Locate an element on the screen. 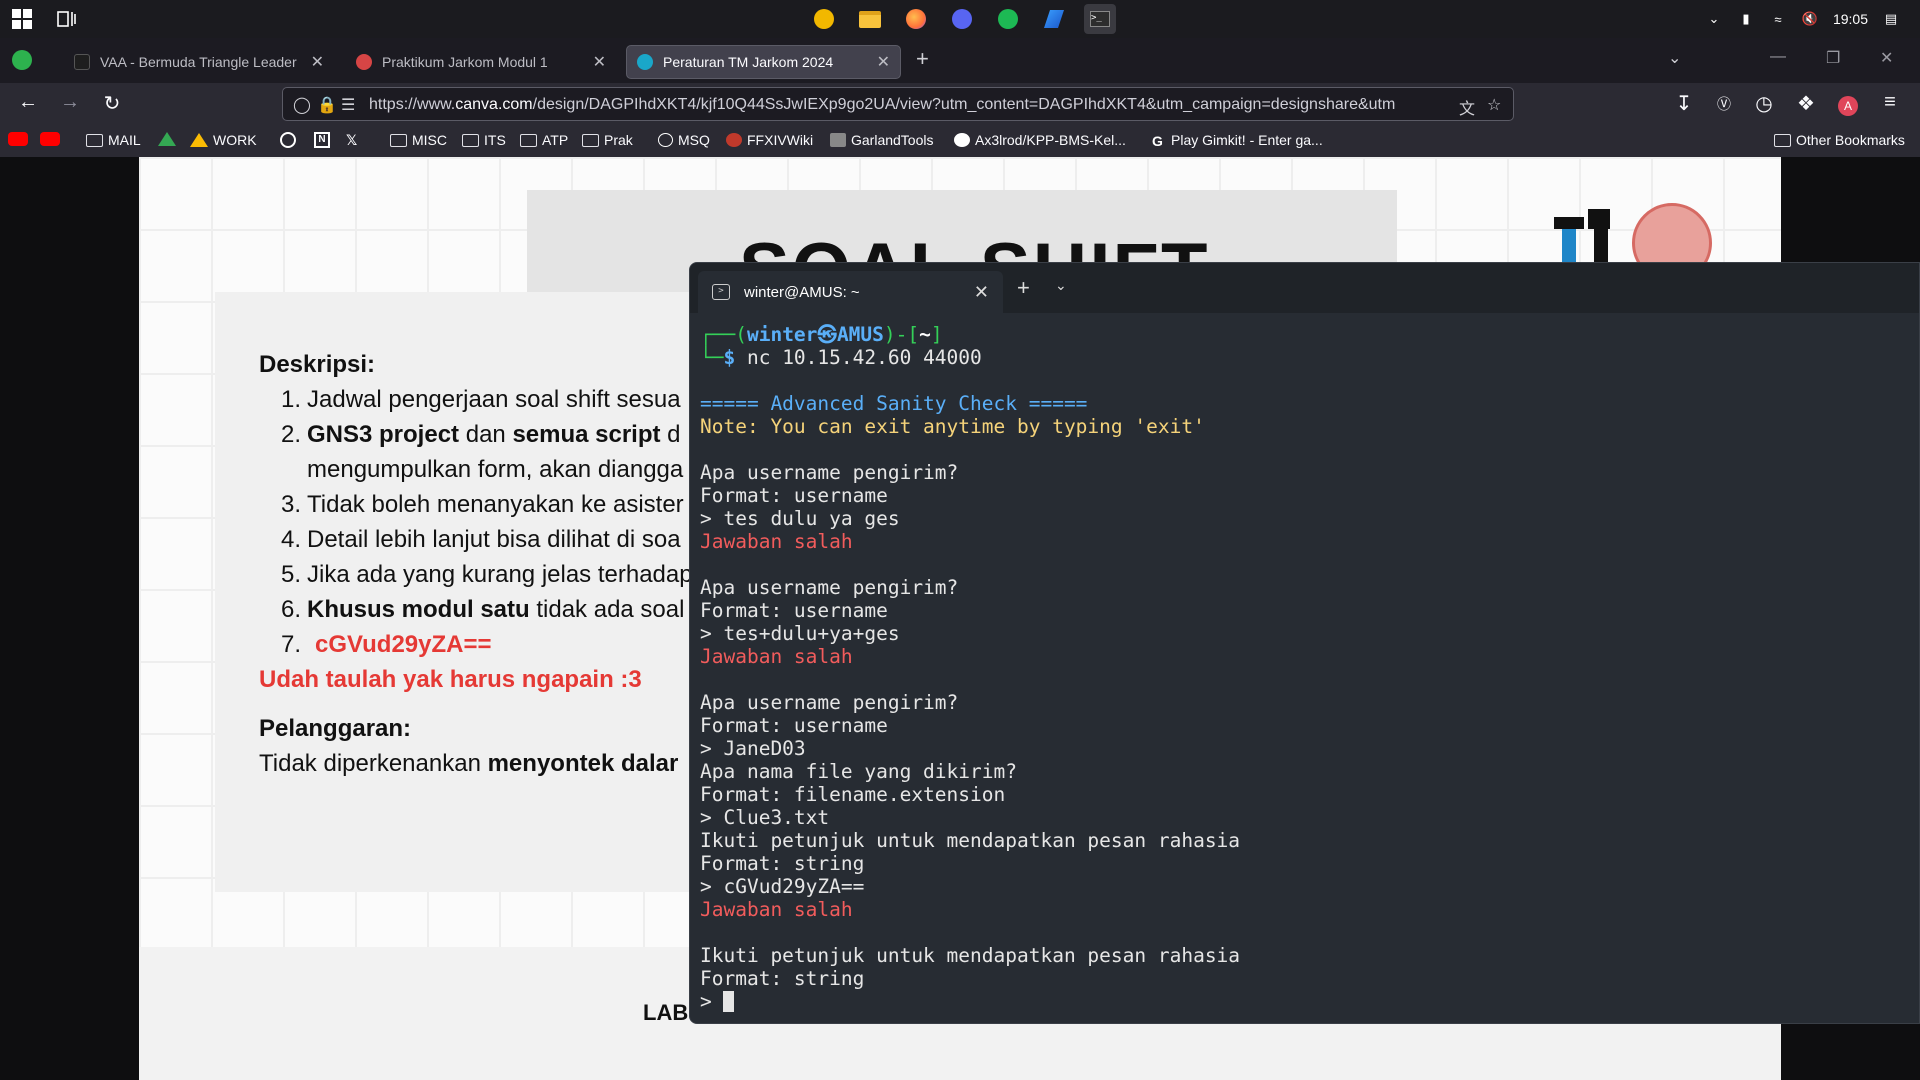 Image resolution: width=1920 pixels, height=1080 pixels. tab-praktikum: Praktikum Jarkom Modul 1 ✕ is located at coordinates (481, 62).